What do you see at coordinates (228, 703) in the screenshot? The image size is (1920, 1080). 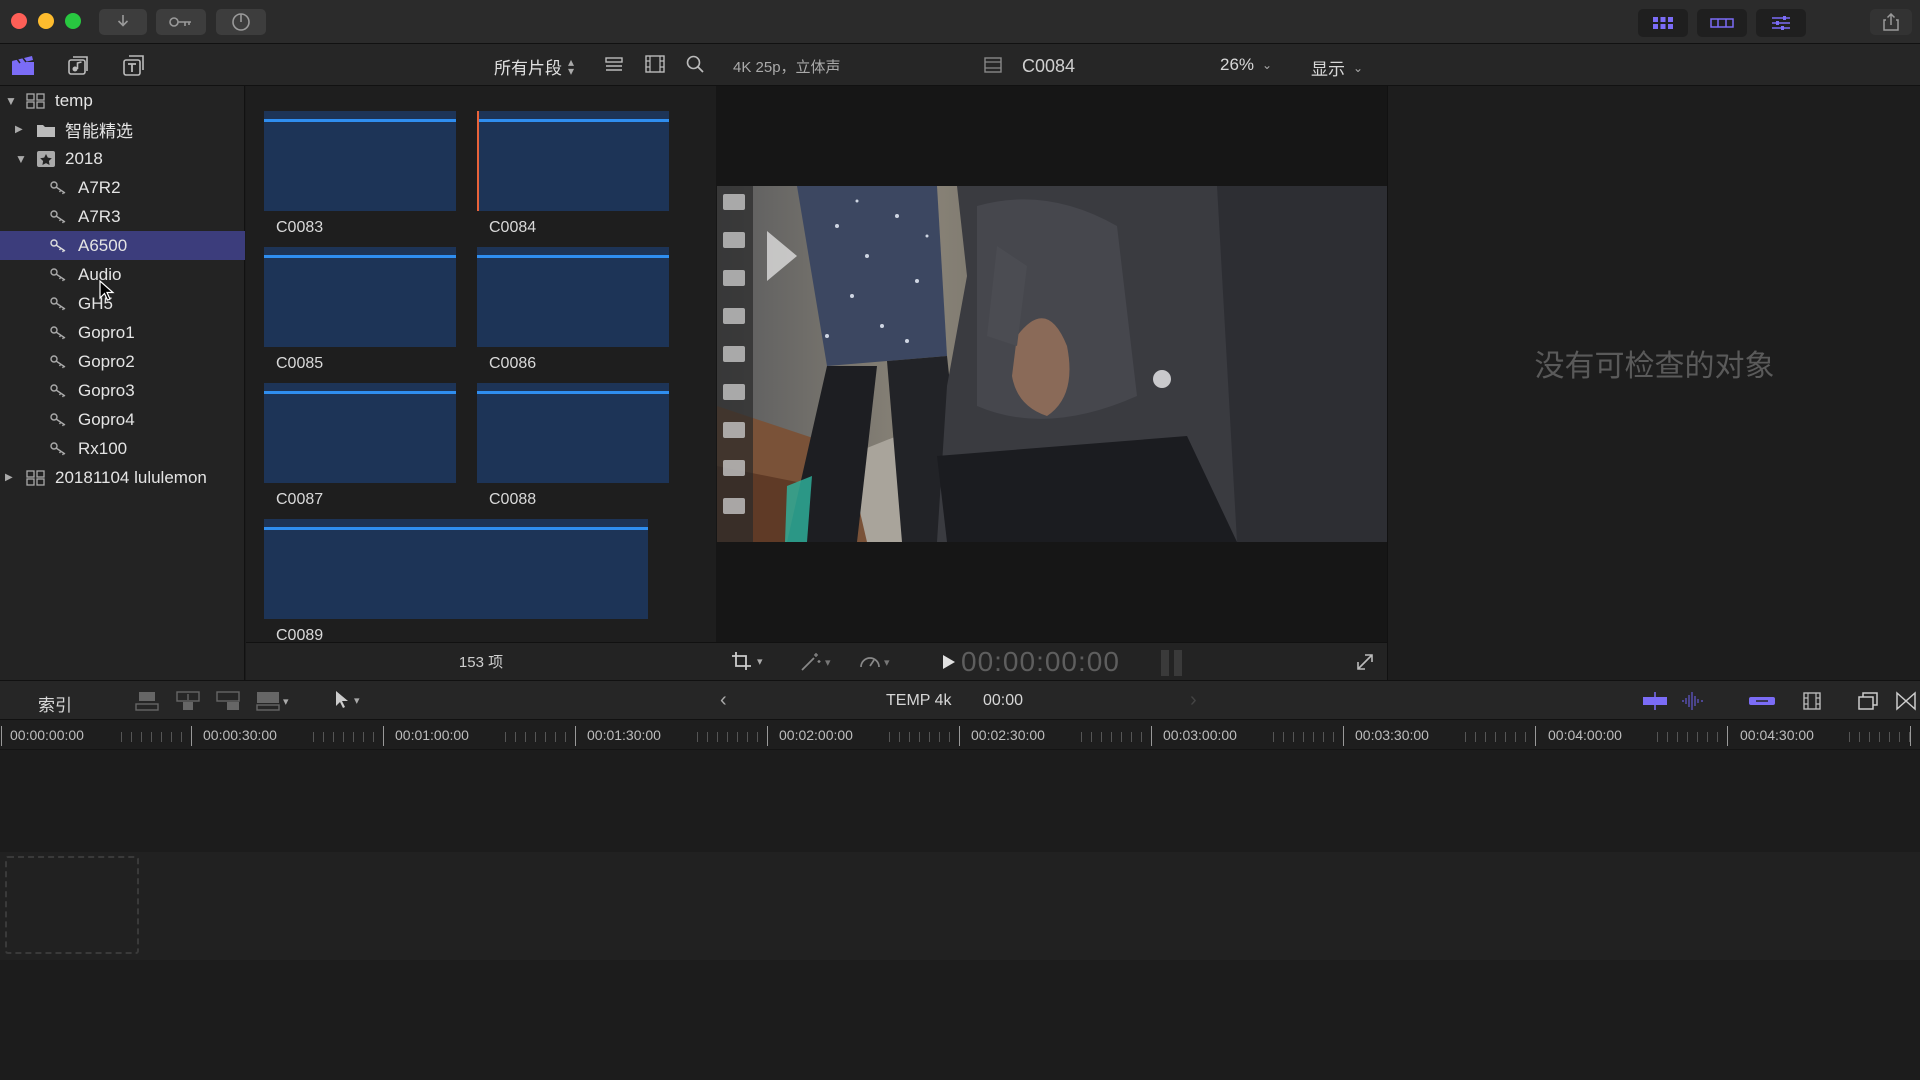 I see `append-clip-button` at bounding box center [228, 703].